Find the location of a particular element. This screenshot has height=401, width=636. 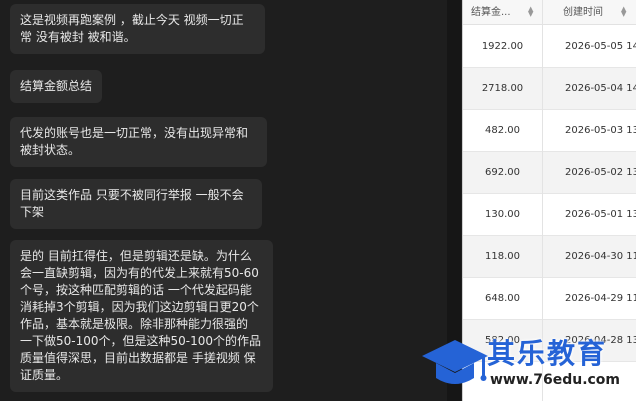

table-header: 结算金... ▲ ▼ 创建时间 ▲ ▼ is located at coordinates (549, 12).